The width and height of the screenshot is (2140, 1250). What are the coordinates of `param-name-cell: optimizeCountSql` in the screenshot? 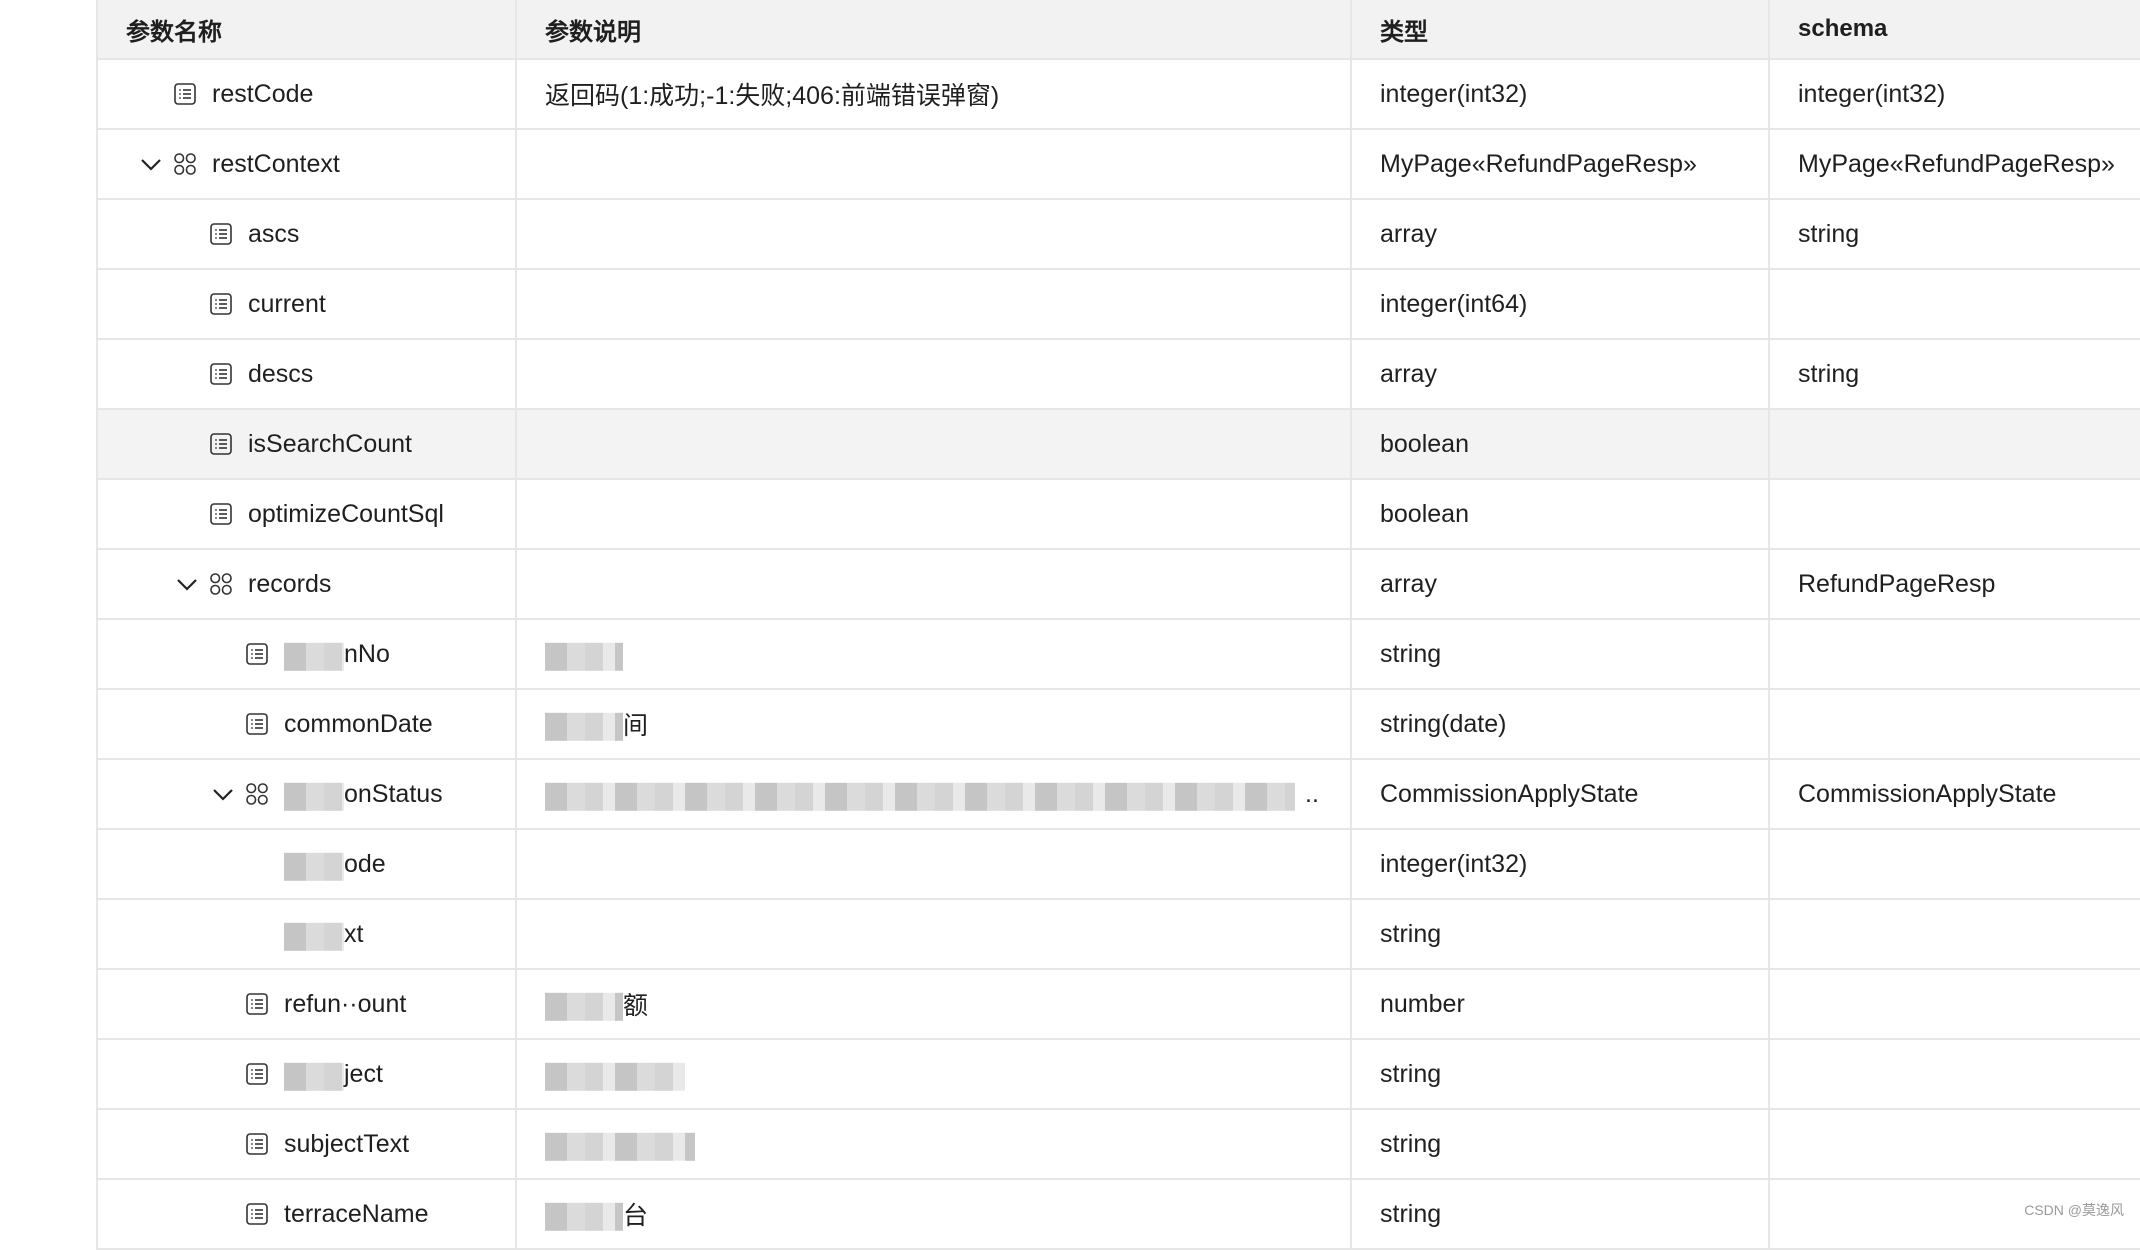 It's located at (306, 514).